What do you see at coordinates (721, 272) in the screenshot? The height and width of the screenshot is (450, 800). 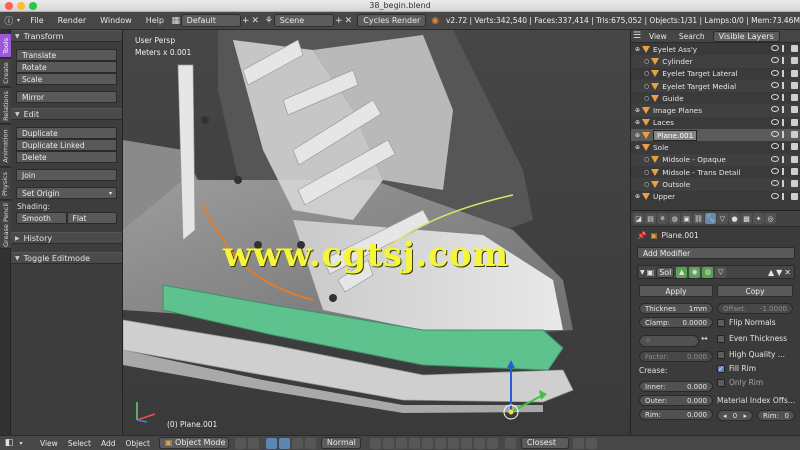 I see `show-on-cage-icon: ▽` at bounding box center [721, 272].